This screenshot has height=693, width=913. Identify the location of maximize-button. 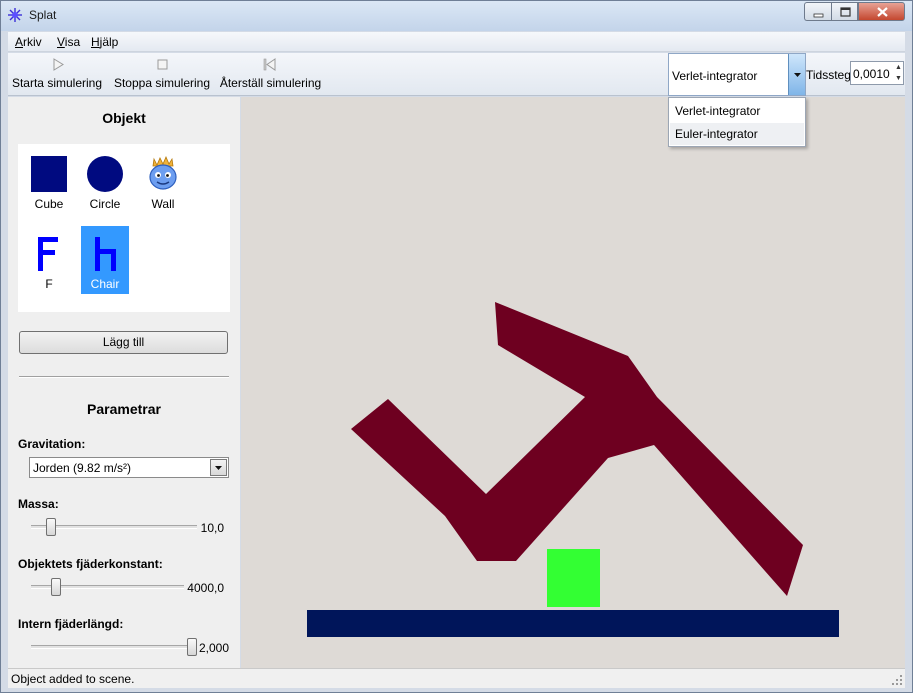
(844, 11).